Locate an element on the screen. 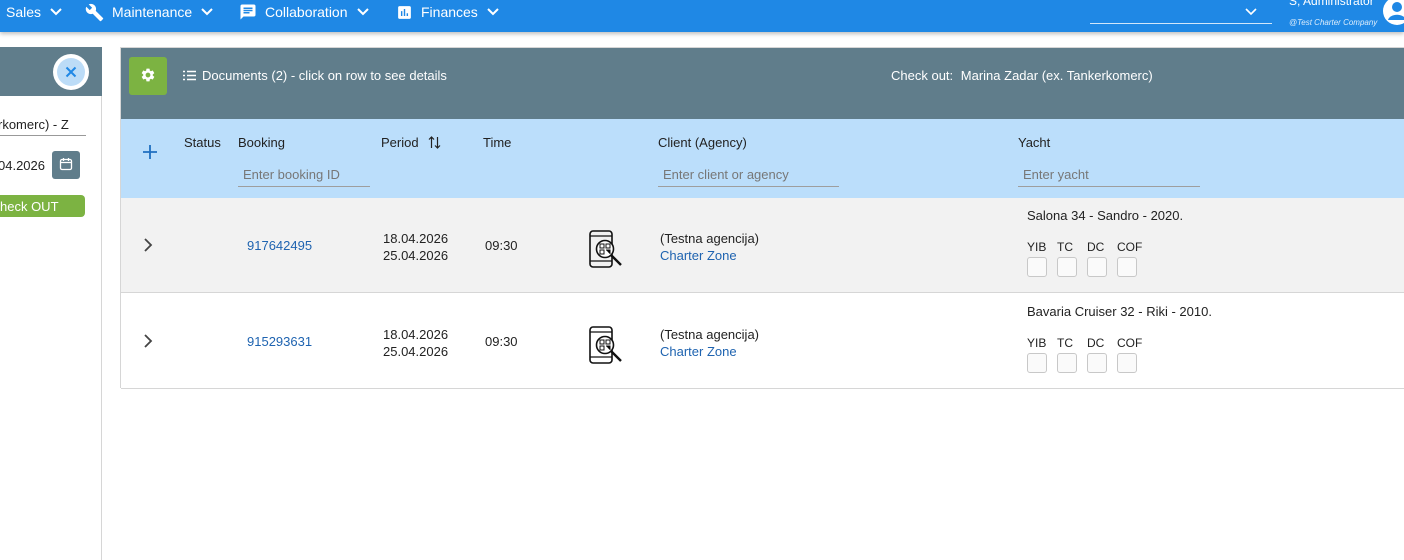 The width and height of the screenshot is (1404, 560). settings-button is located at coordinates (148, 76).